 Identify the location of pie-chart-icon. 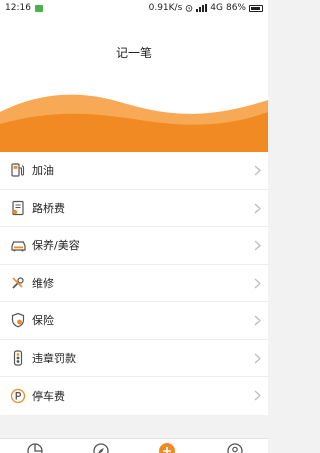
(35, 447).